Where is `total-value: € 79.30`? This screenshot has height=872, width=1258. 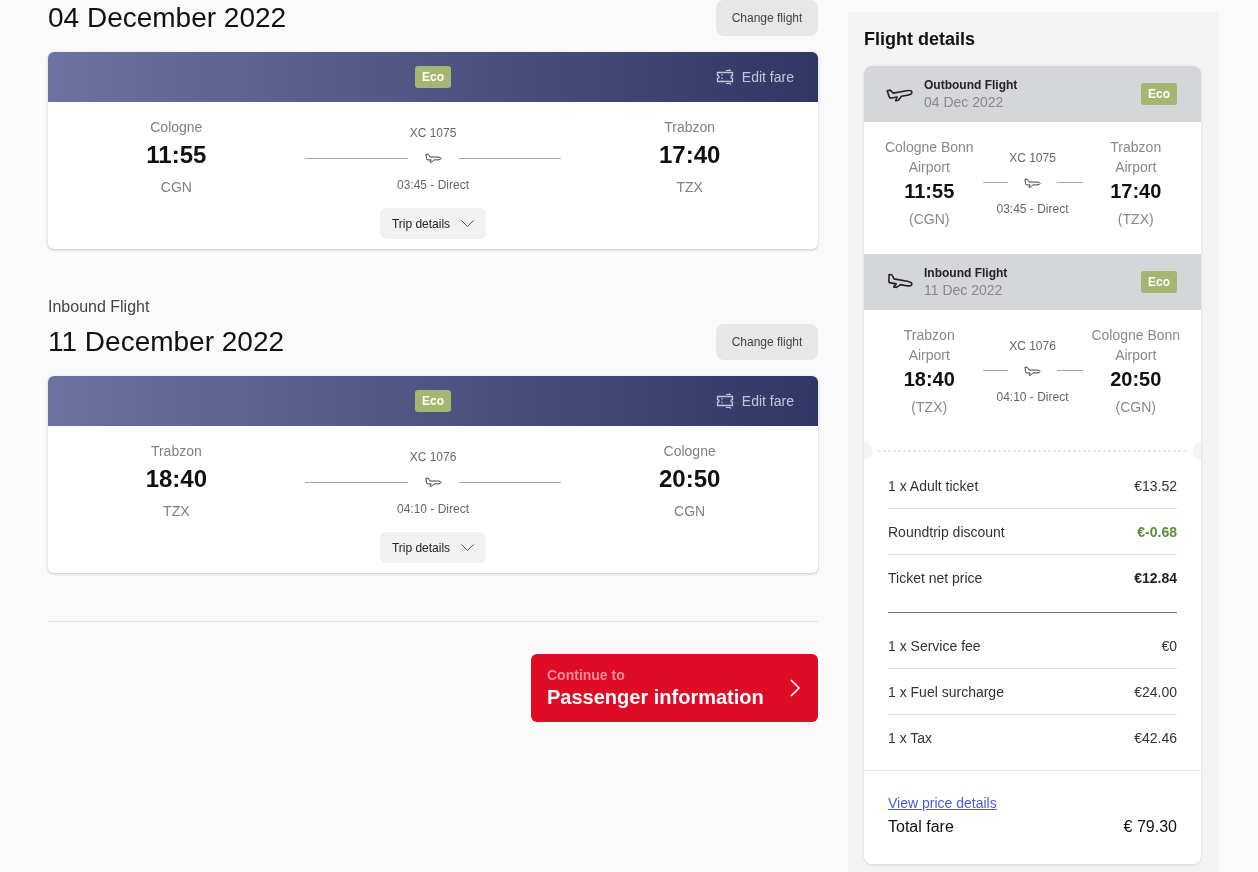
total-value: € 79.30 is located at coordinates (1150, 827).